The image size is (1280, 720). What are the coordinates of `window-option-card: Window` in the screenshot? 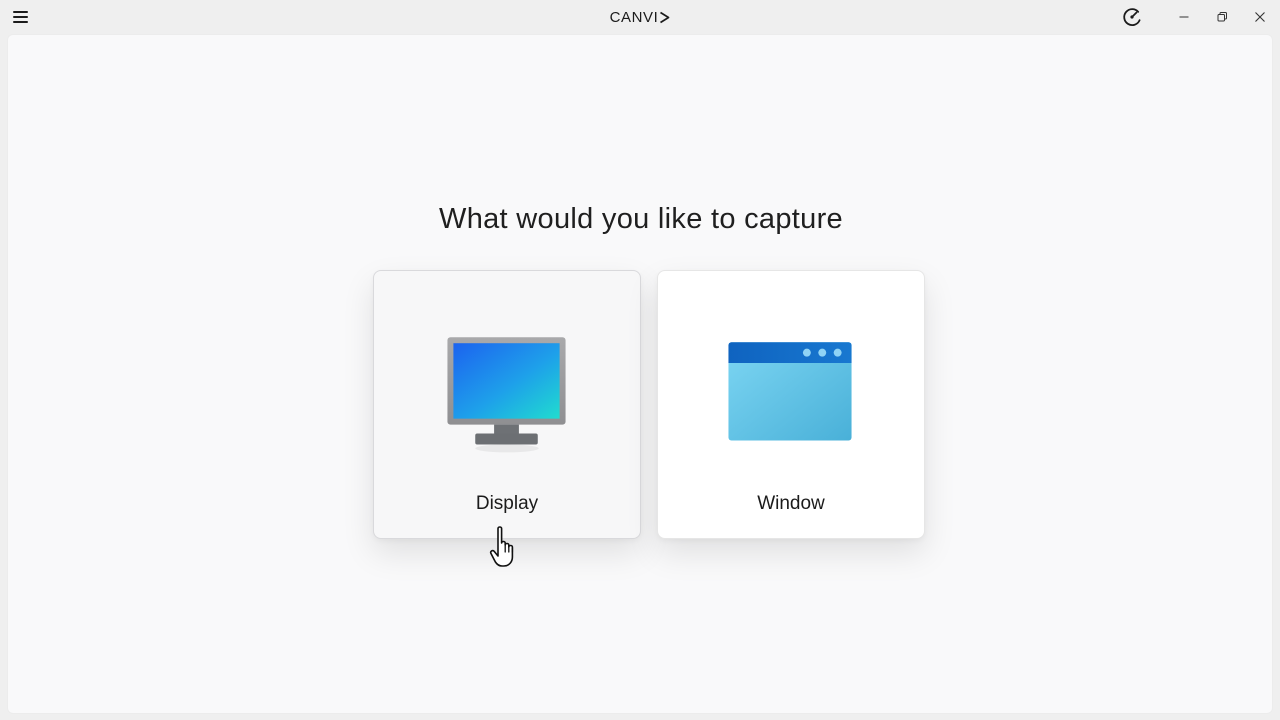 It's located at (791, 404).